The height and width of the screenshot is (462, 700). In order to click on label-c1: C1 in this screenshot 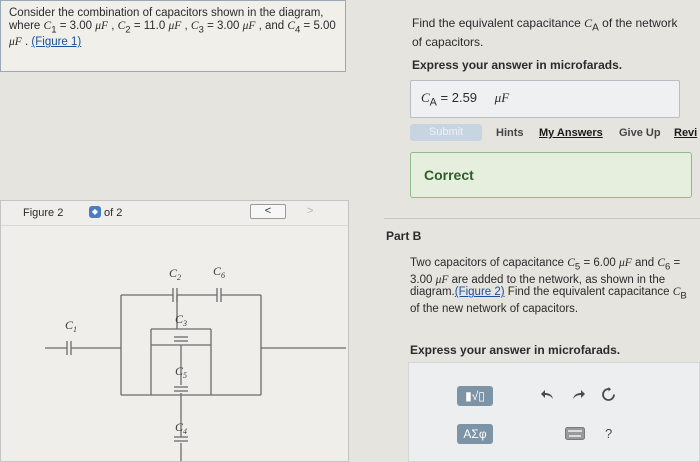, I will do `click(71, 326)`.